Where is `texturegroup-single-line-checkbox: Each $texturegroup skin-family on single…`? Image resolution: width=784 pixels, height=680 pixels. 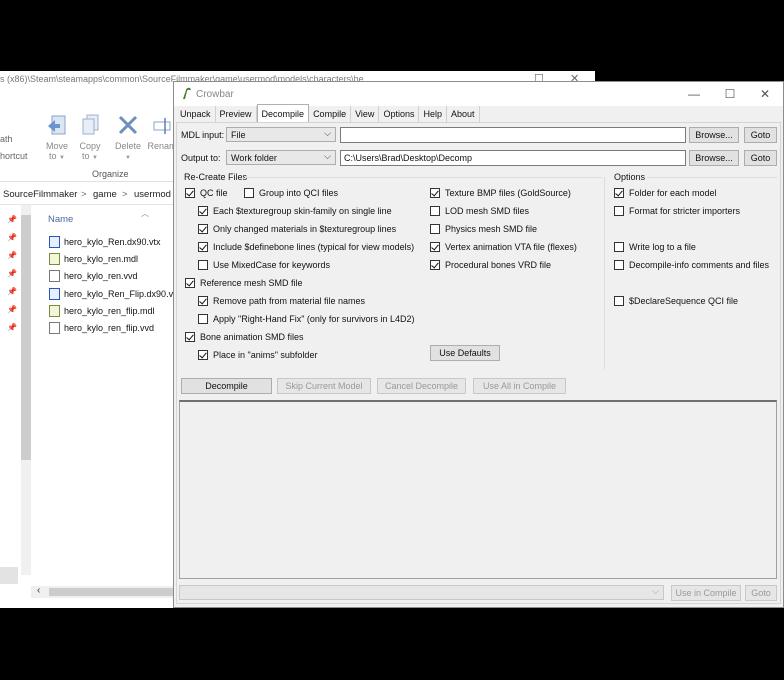 texturegroup-single-line-checkbox: Each $texturegroup skin-family on single… is located at coordinates (295, 211).